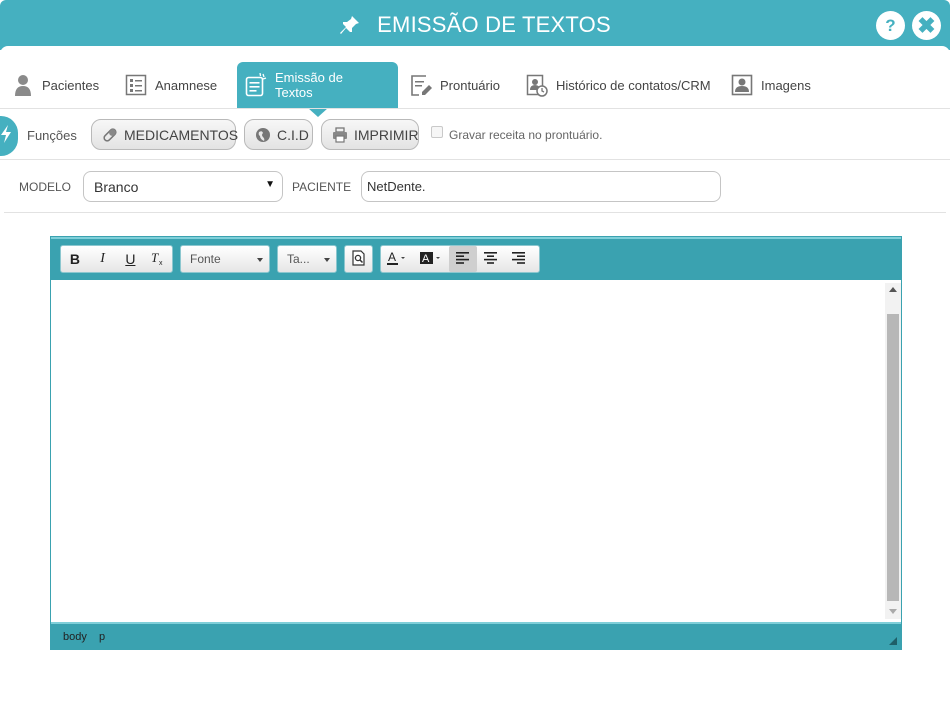  Describe the element at coordinates (161, 263) in the screenshot. I see `svg-text: x` at that location.